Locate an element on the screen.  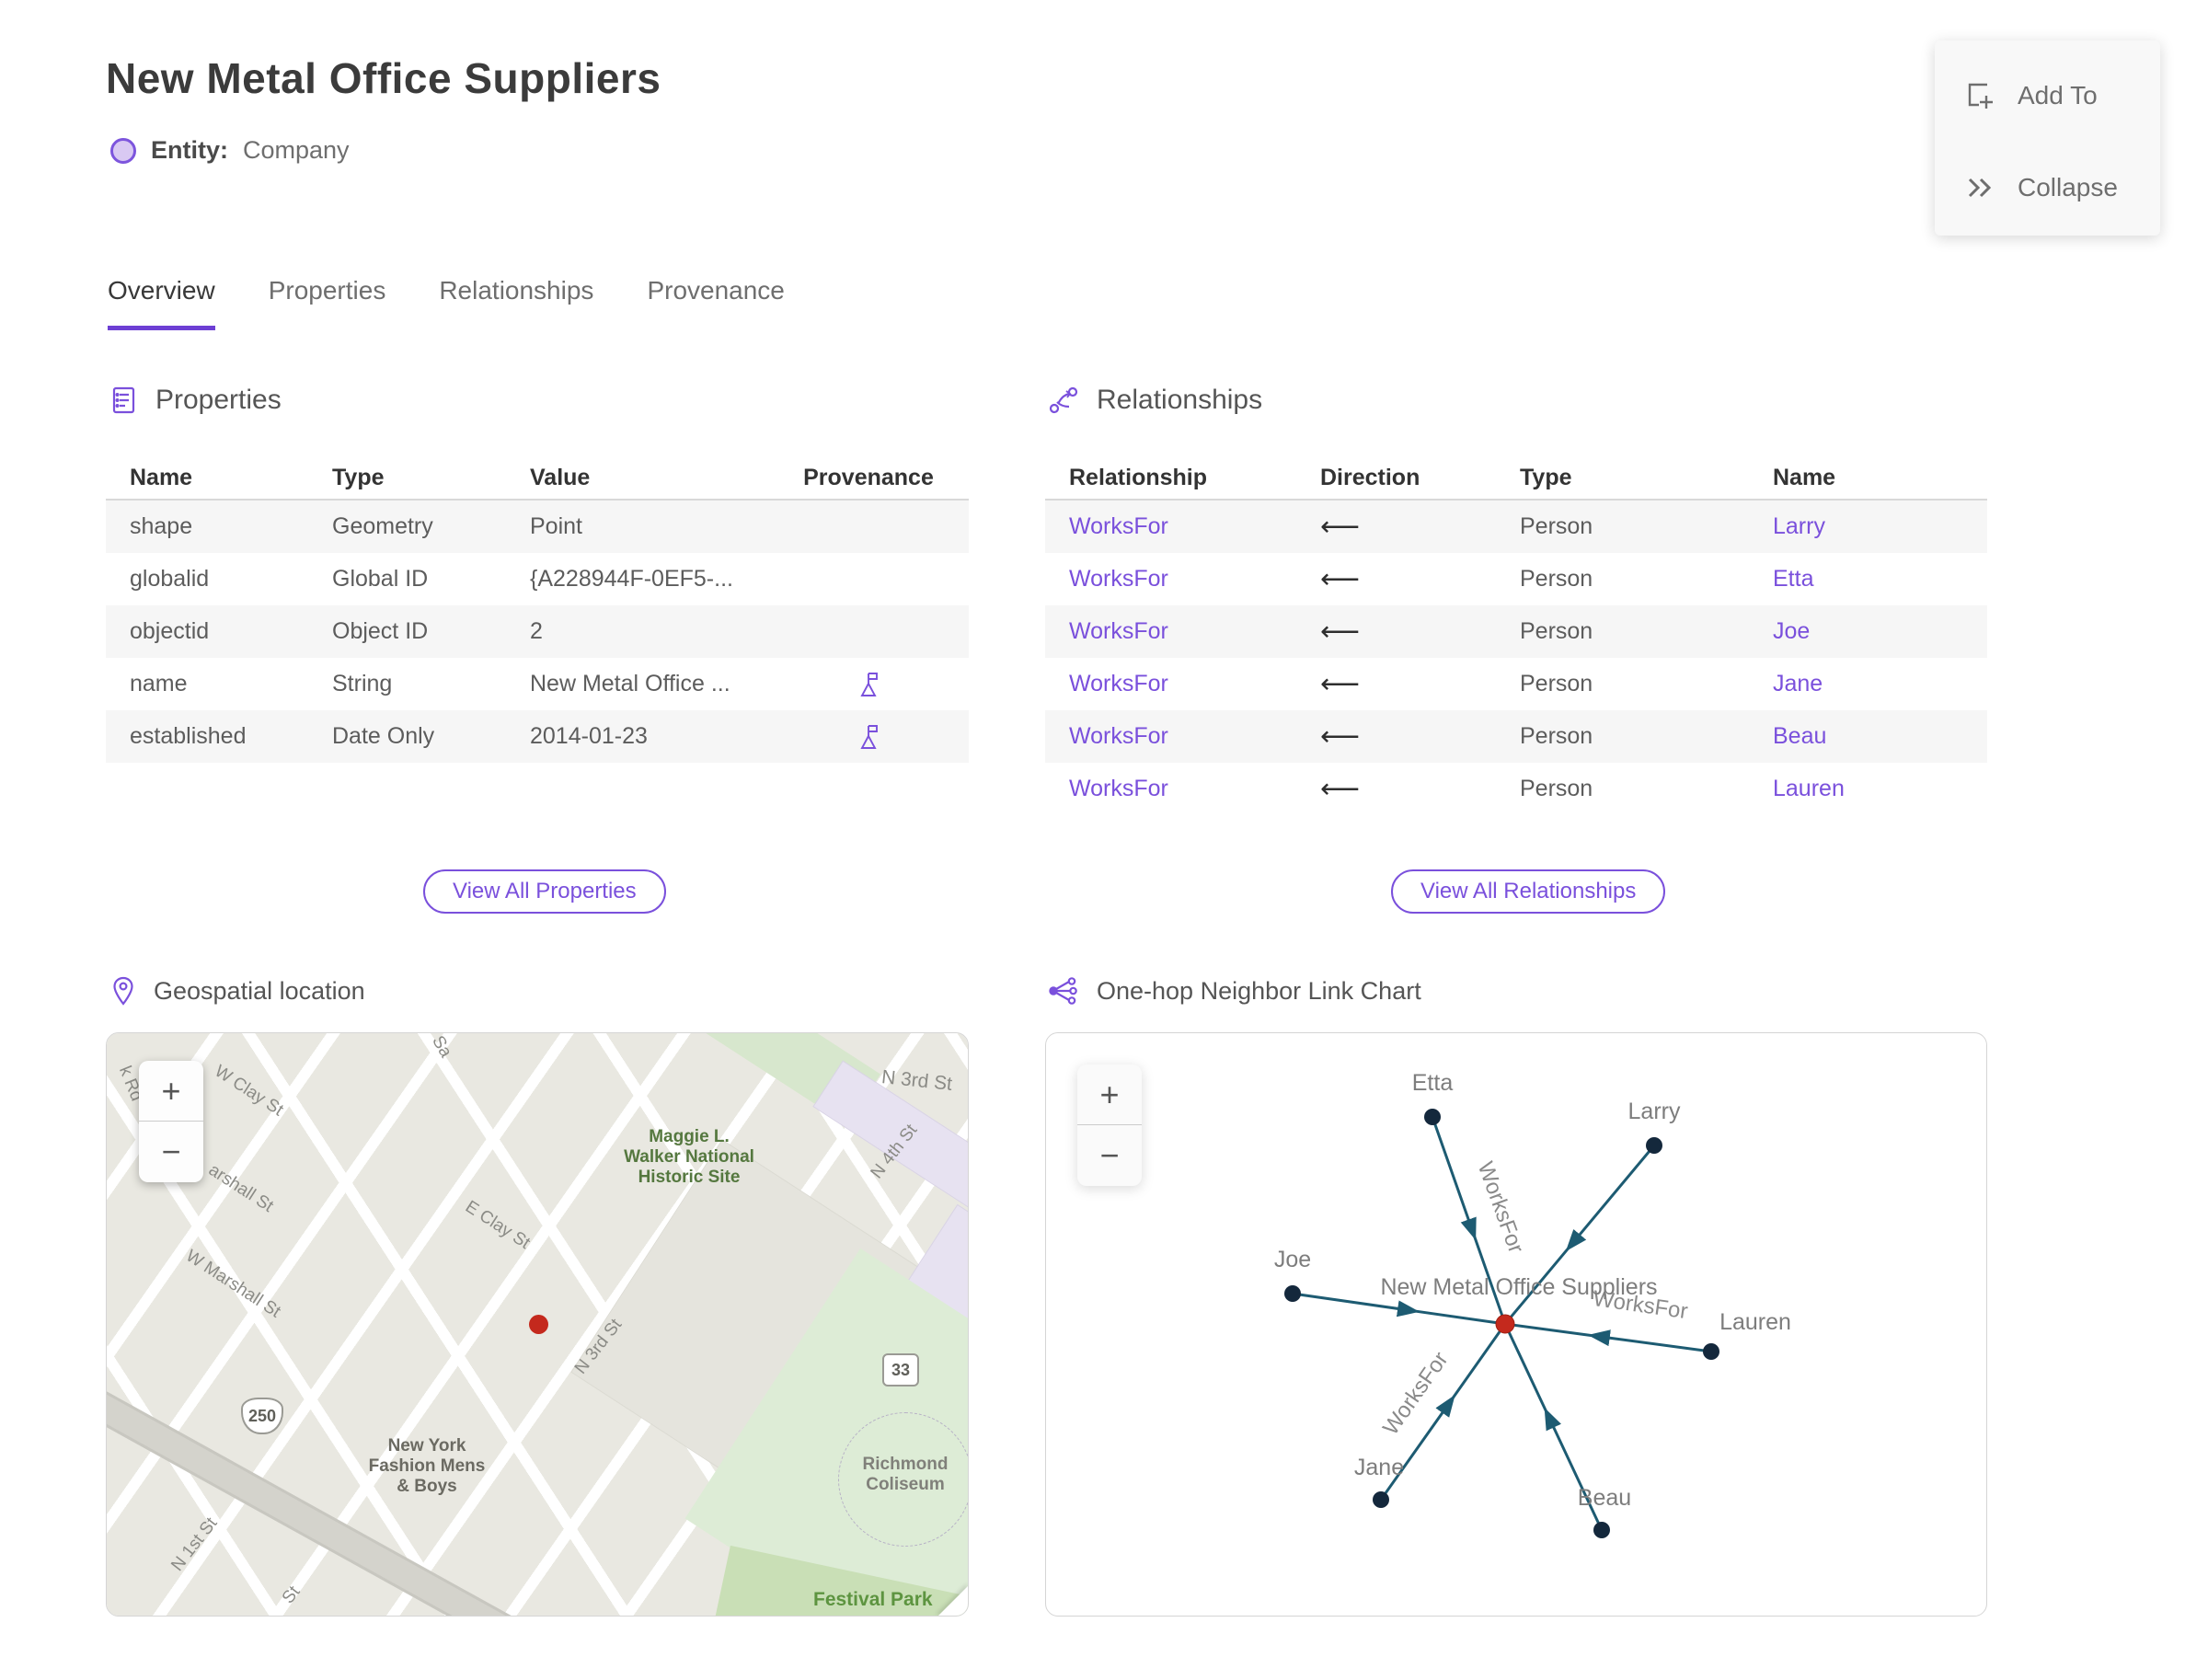
tab-properties: Properties is located at coordinates (327, 303).